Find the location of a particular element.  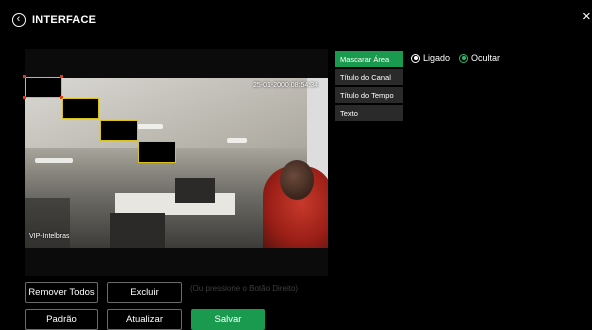

visibility-options: Ligado Ocultar is located at coordinates (460, 58).